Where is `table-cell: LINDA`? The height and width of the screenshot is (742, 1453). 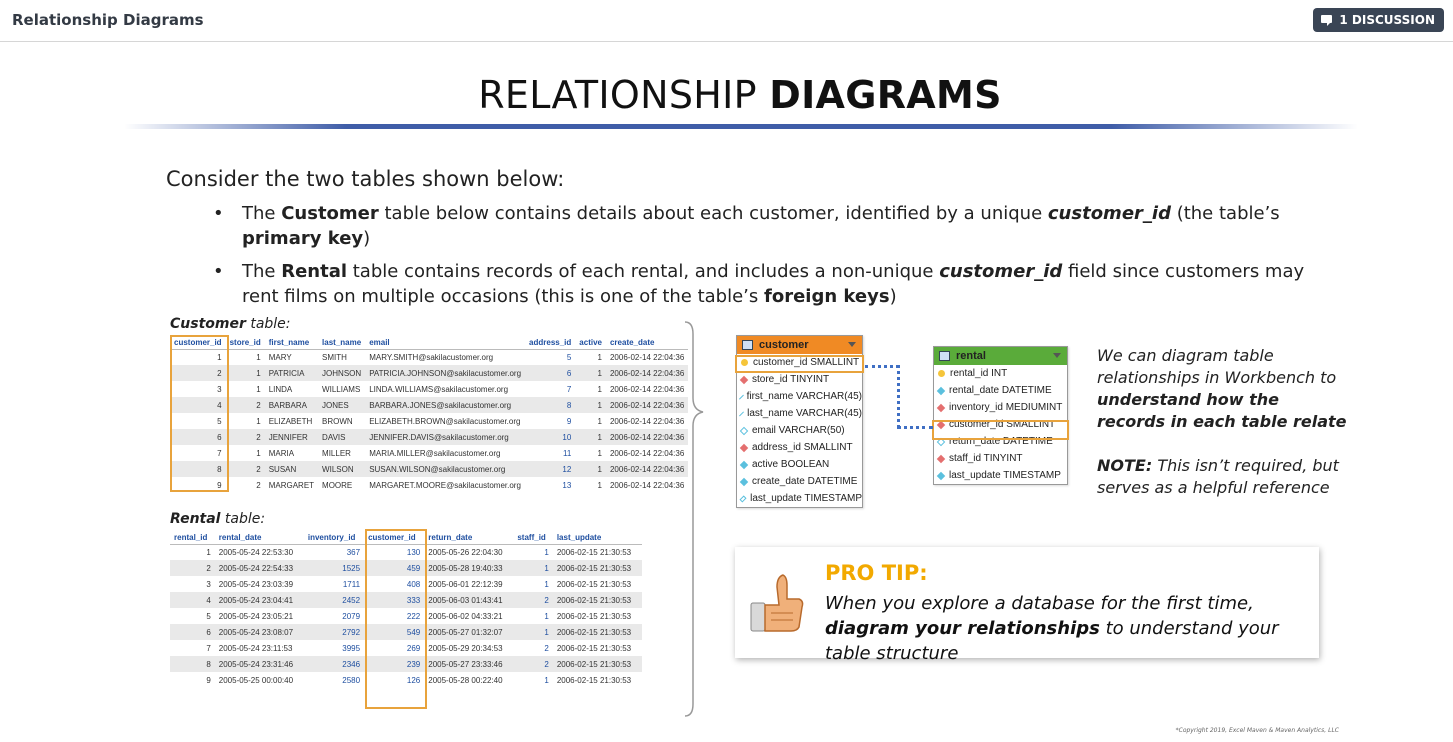 table-cell: LINDA is located at coordinates (280, 389).